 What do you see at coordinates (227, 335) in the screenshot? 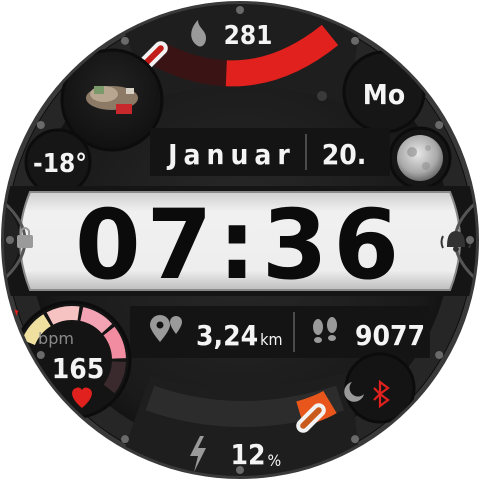
I see `distance-value: 3,24` at bounding box center [227, 335].